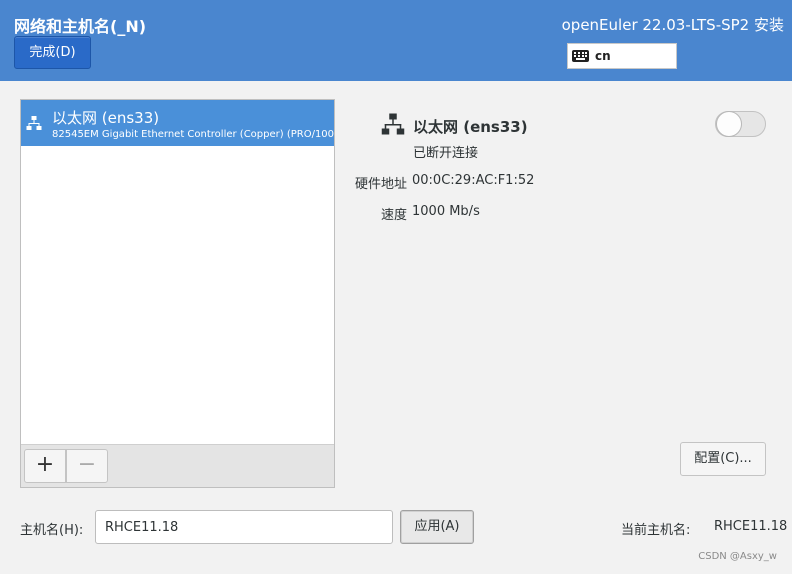  I want to click on hardware-address-label: 硬件地址, so click(380, 184).